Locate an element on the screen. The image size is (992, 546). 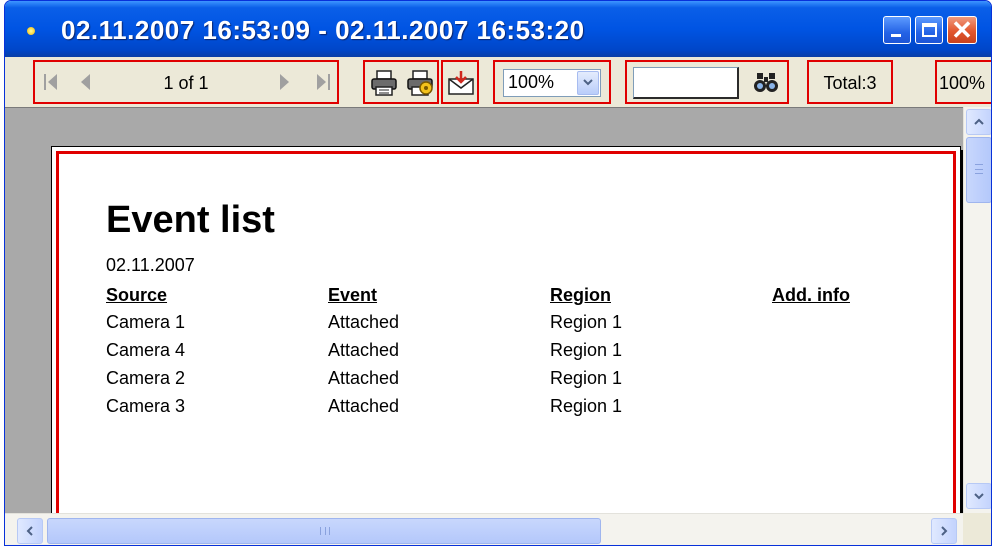
export-group is located at coordinates (460, 82).